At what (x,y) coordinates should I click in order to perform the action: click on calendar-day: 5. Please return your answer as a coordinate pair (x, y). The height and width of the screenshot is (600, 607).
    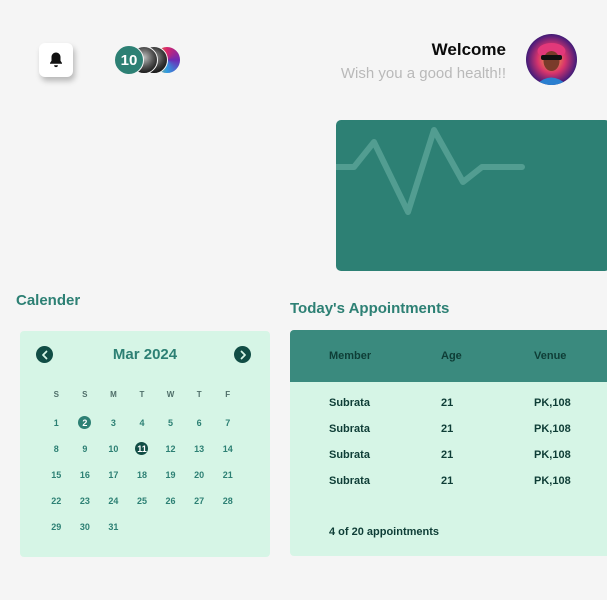
    Looking at the image, I should click on (170, 426).